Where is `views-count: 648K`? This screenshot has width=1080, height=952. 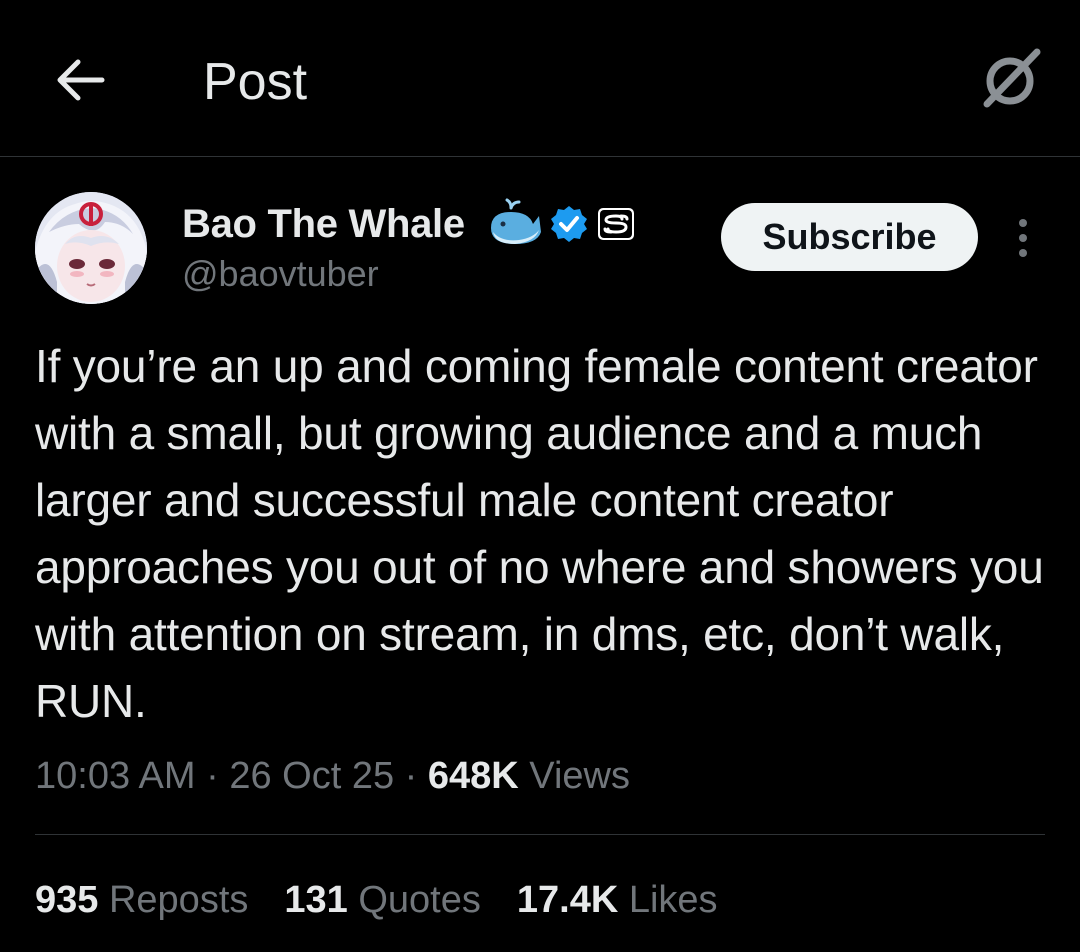 views-count: 648K is located at coordinates (473, 776).